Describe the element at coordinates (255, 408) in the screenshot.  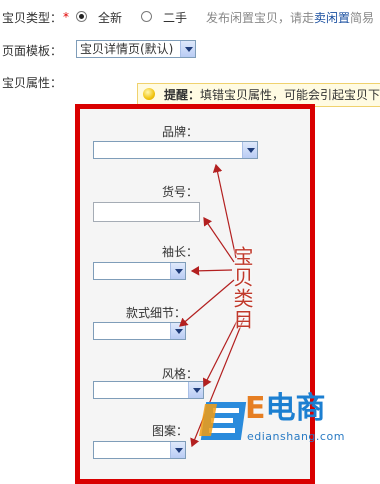
I see `logo-letter: E` at that location.